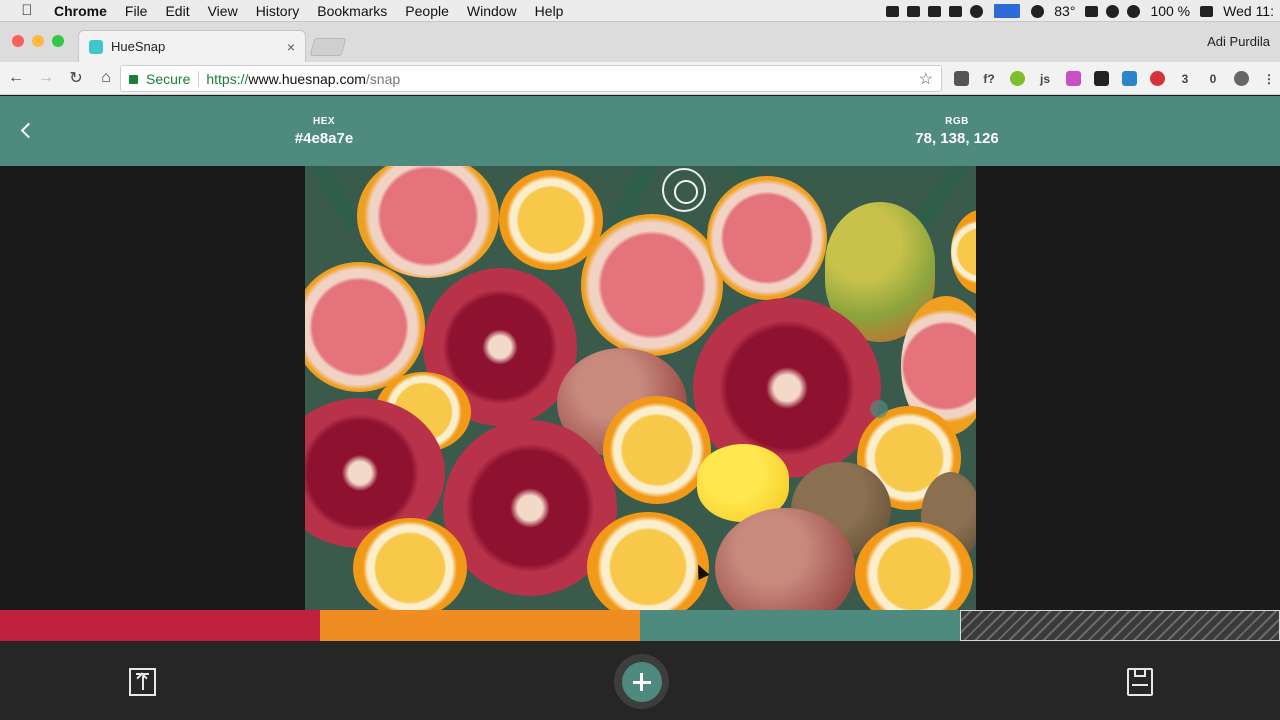  Describe the element at coordinates (1037, 11) in the screenshot. I see `status-weather-icon` at that location.